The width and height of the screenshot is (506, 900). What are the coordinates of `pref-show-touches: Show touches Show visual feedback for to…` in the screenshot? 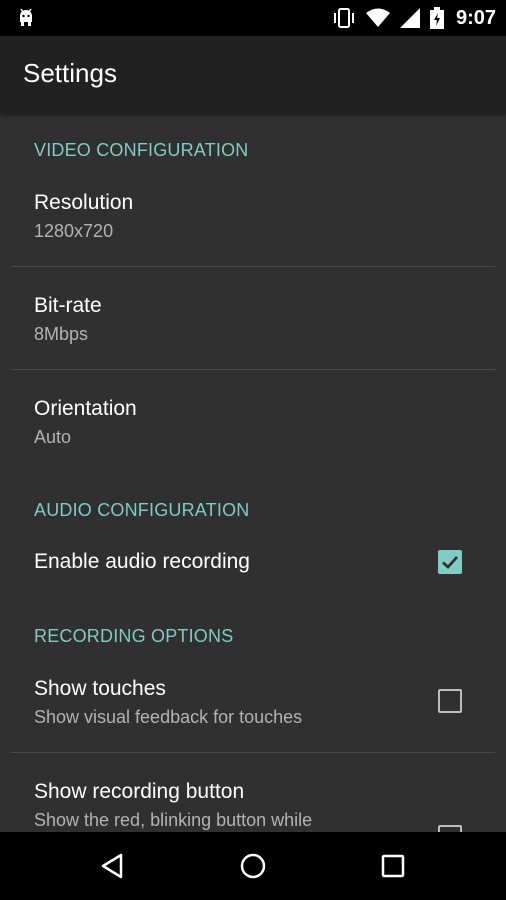 It's located at (253, 703).